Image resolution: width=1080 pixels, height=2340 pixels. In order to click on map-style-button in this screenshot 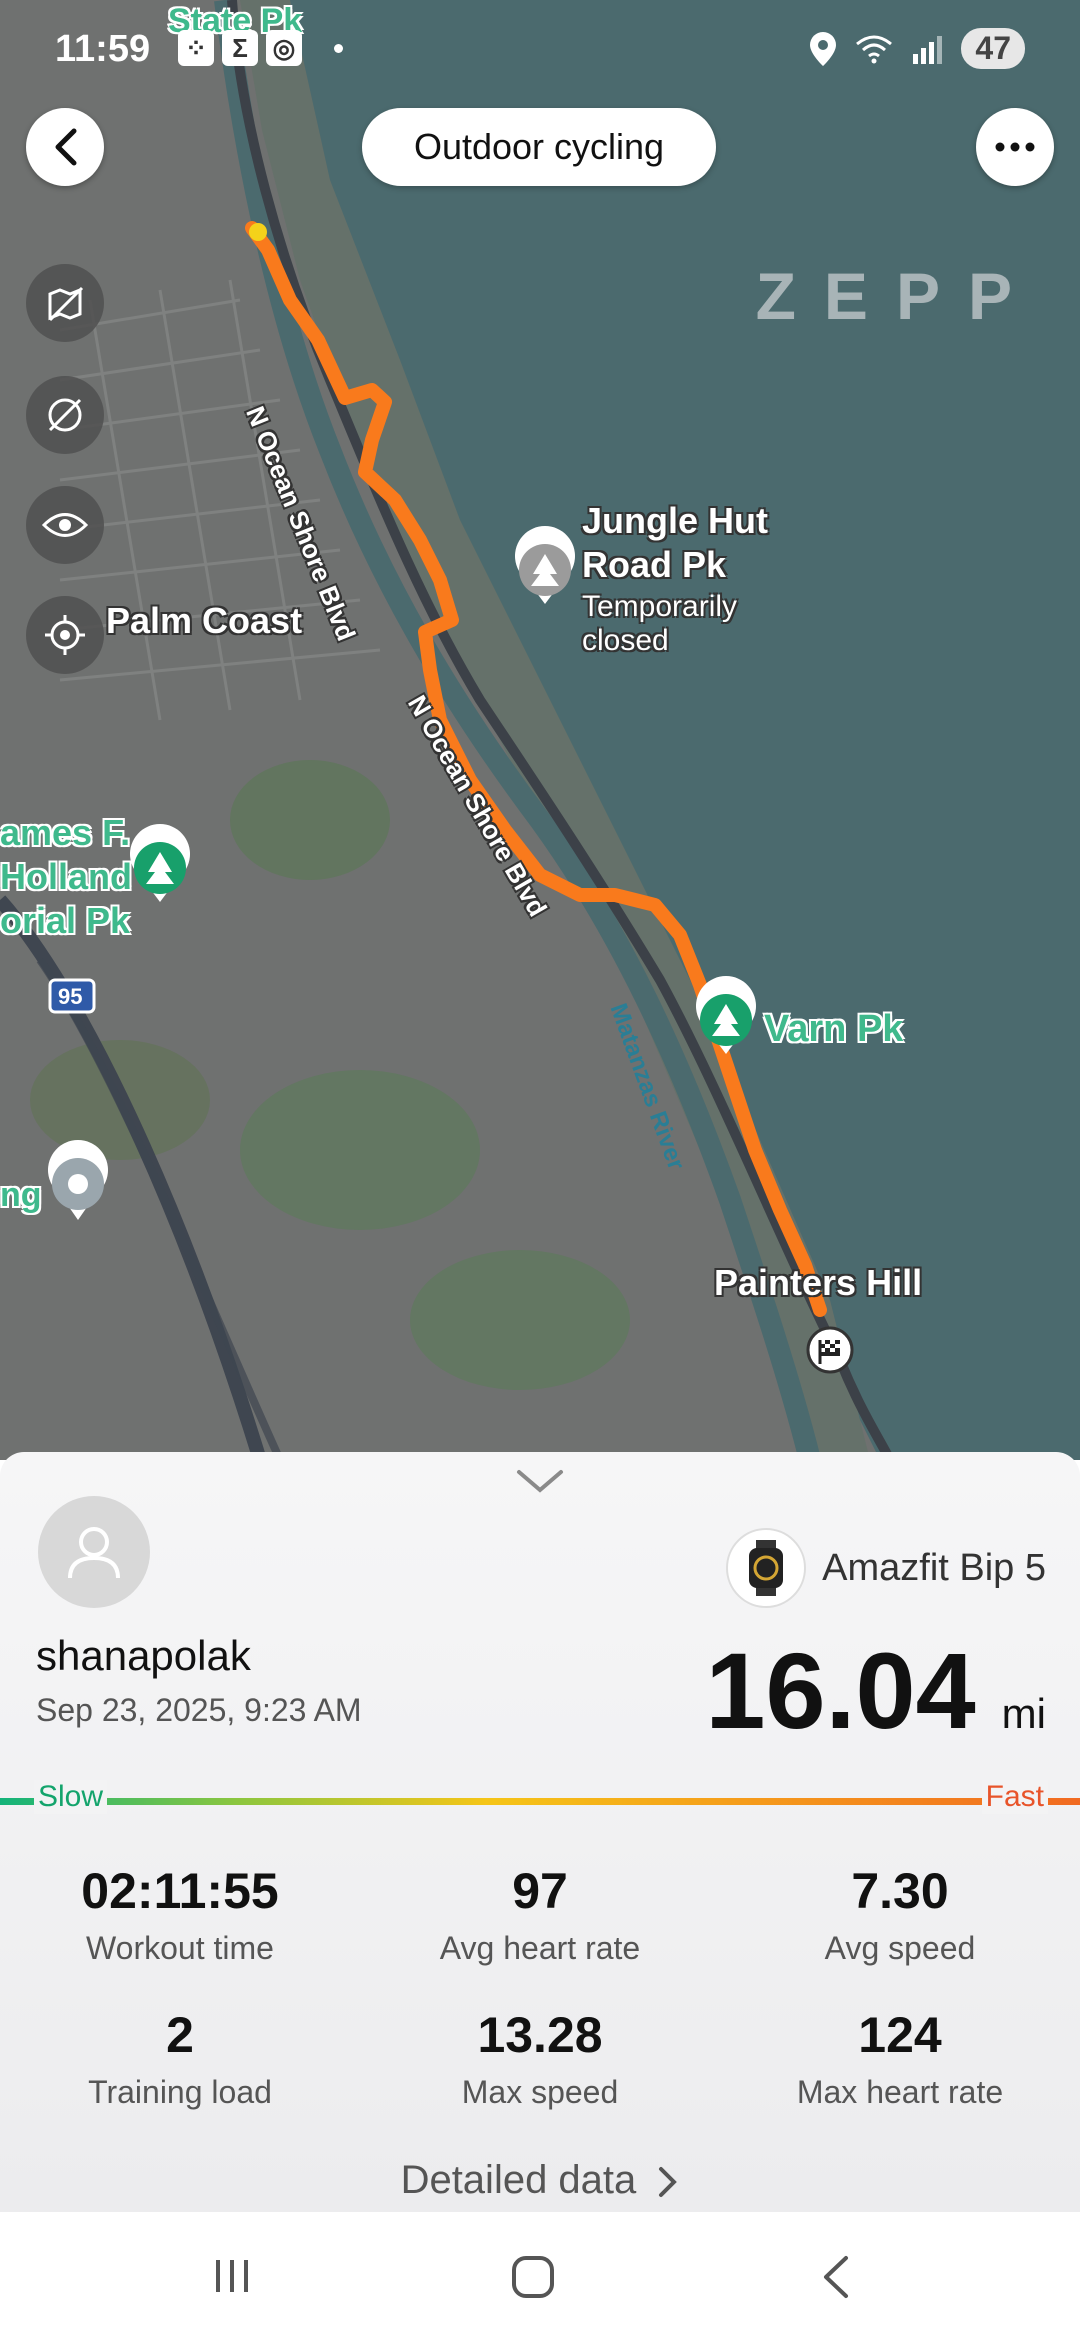, I will do `click(65, 303)`.